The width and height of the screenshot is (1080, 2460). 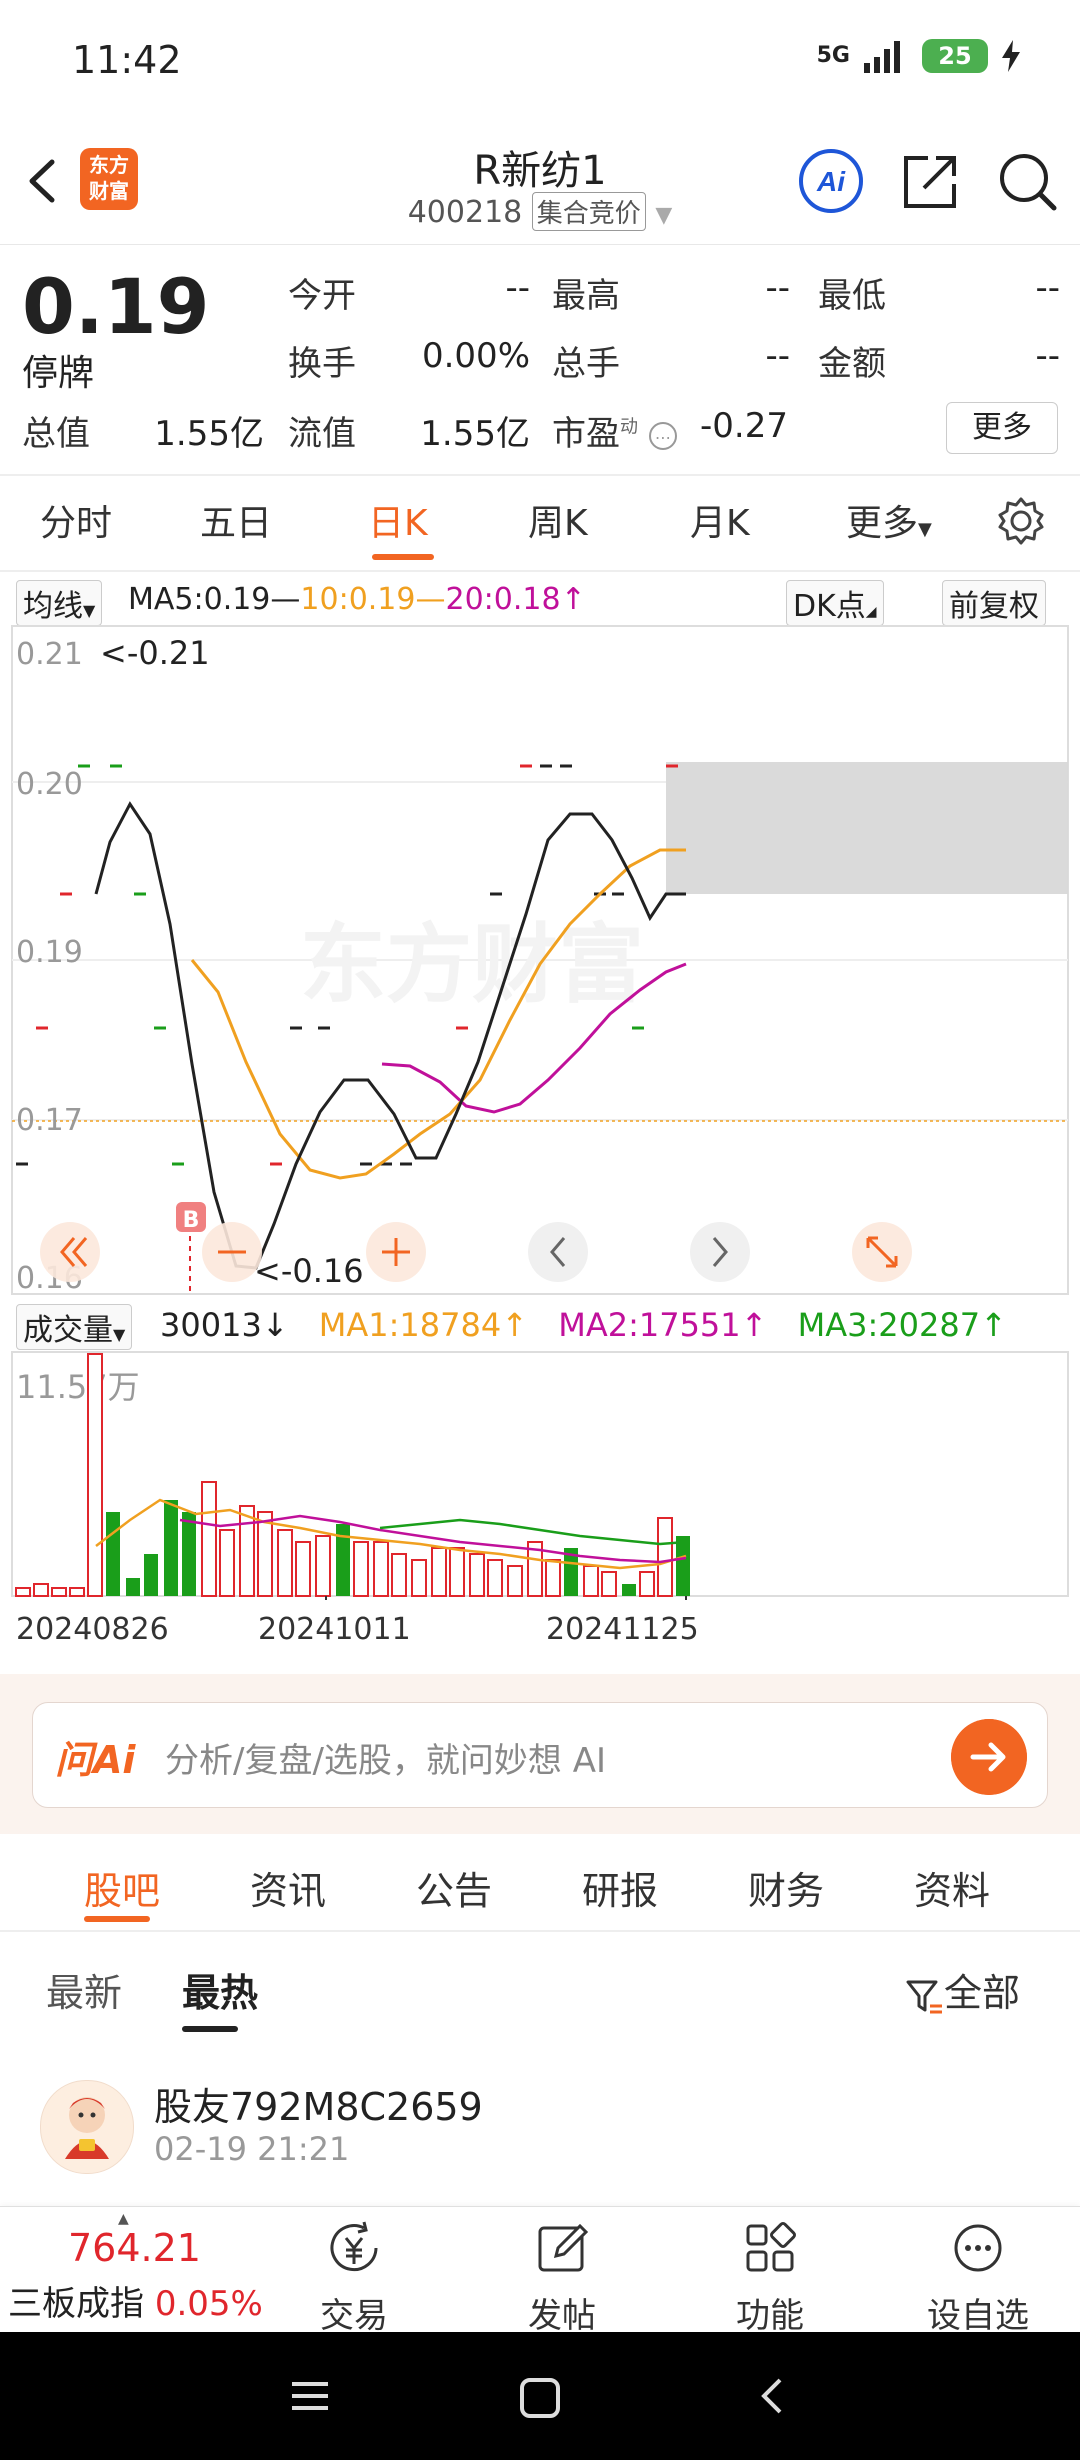 I want to click on tab-intraday: 分时, so click(x=76, y=520).